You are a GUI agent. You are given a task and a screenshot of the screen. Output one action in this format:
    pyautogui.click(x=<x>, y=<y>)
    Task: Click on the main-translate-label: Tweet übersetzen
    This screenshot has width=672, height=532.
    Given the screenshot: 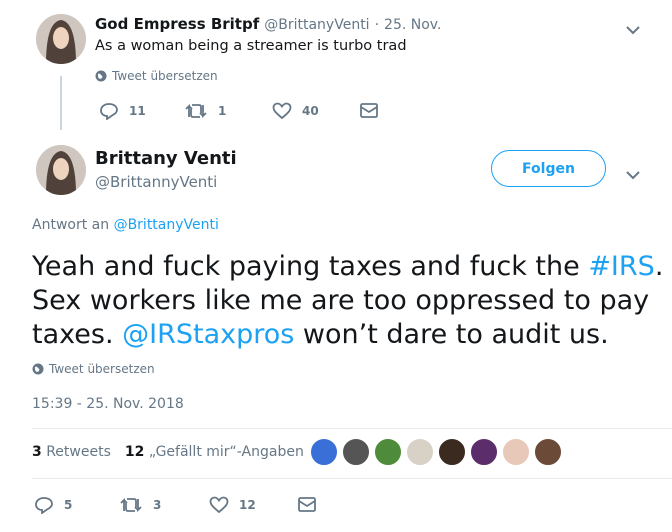 What is the action you would take?
    pyautogui.click(x=102, y=369)
    